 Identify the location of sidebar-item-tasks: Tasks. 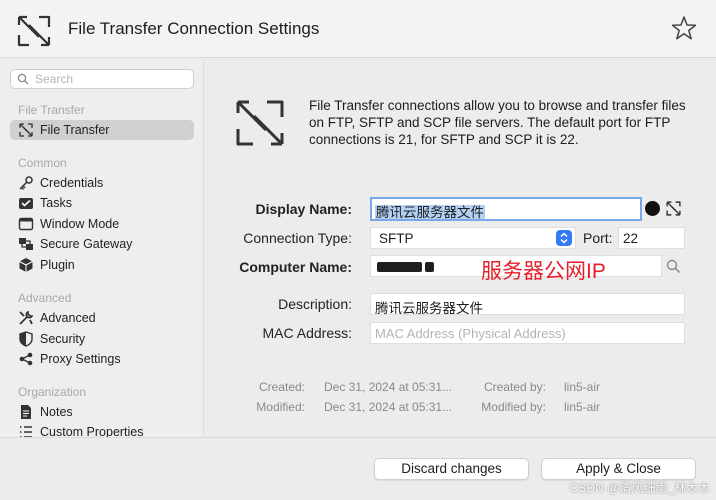
(102, 203).